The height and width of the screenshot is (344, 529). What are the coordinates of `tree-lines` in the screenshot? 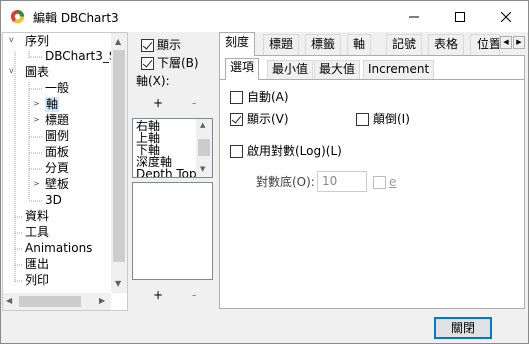 It's located at (28, 167).